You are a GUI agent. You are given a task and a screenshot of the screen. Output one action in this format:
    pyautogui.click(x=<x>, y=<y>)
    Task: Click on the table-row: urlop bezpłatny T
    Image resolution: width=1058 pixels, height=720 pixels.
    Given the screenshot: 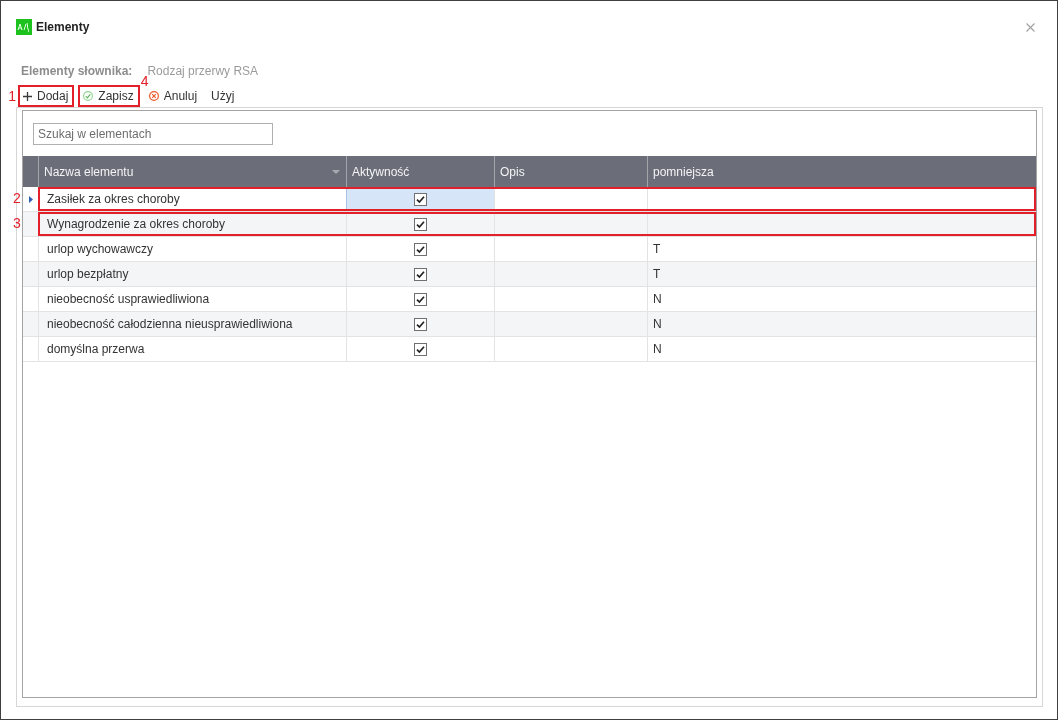 What is the action you would take?
    pyautogui.click(x=529, y=274)
    